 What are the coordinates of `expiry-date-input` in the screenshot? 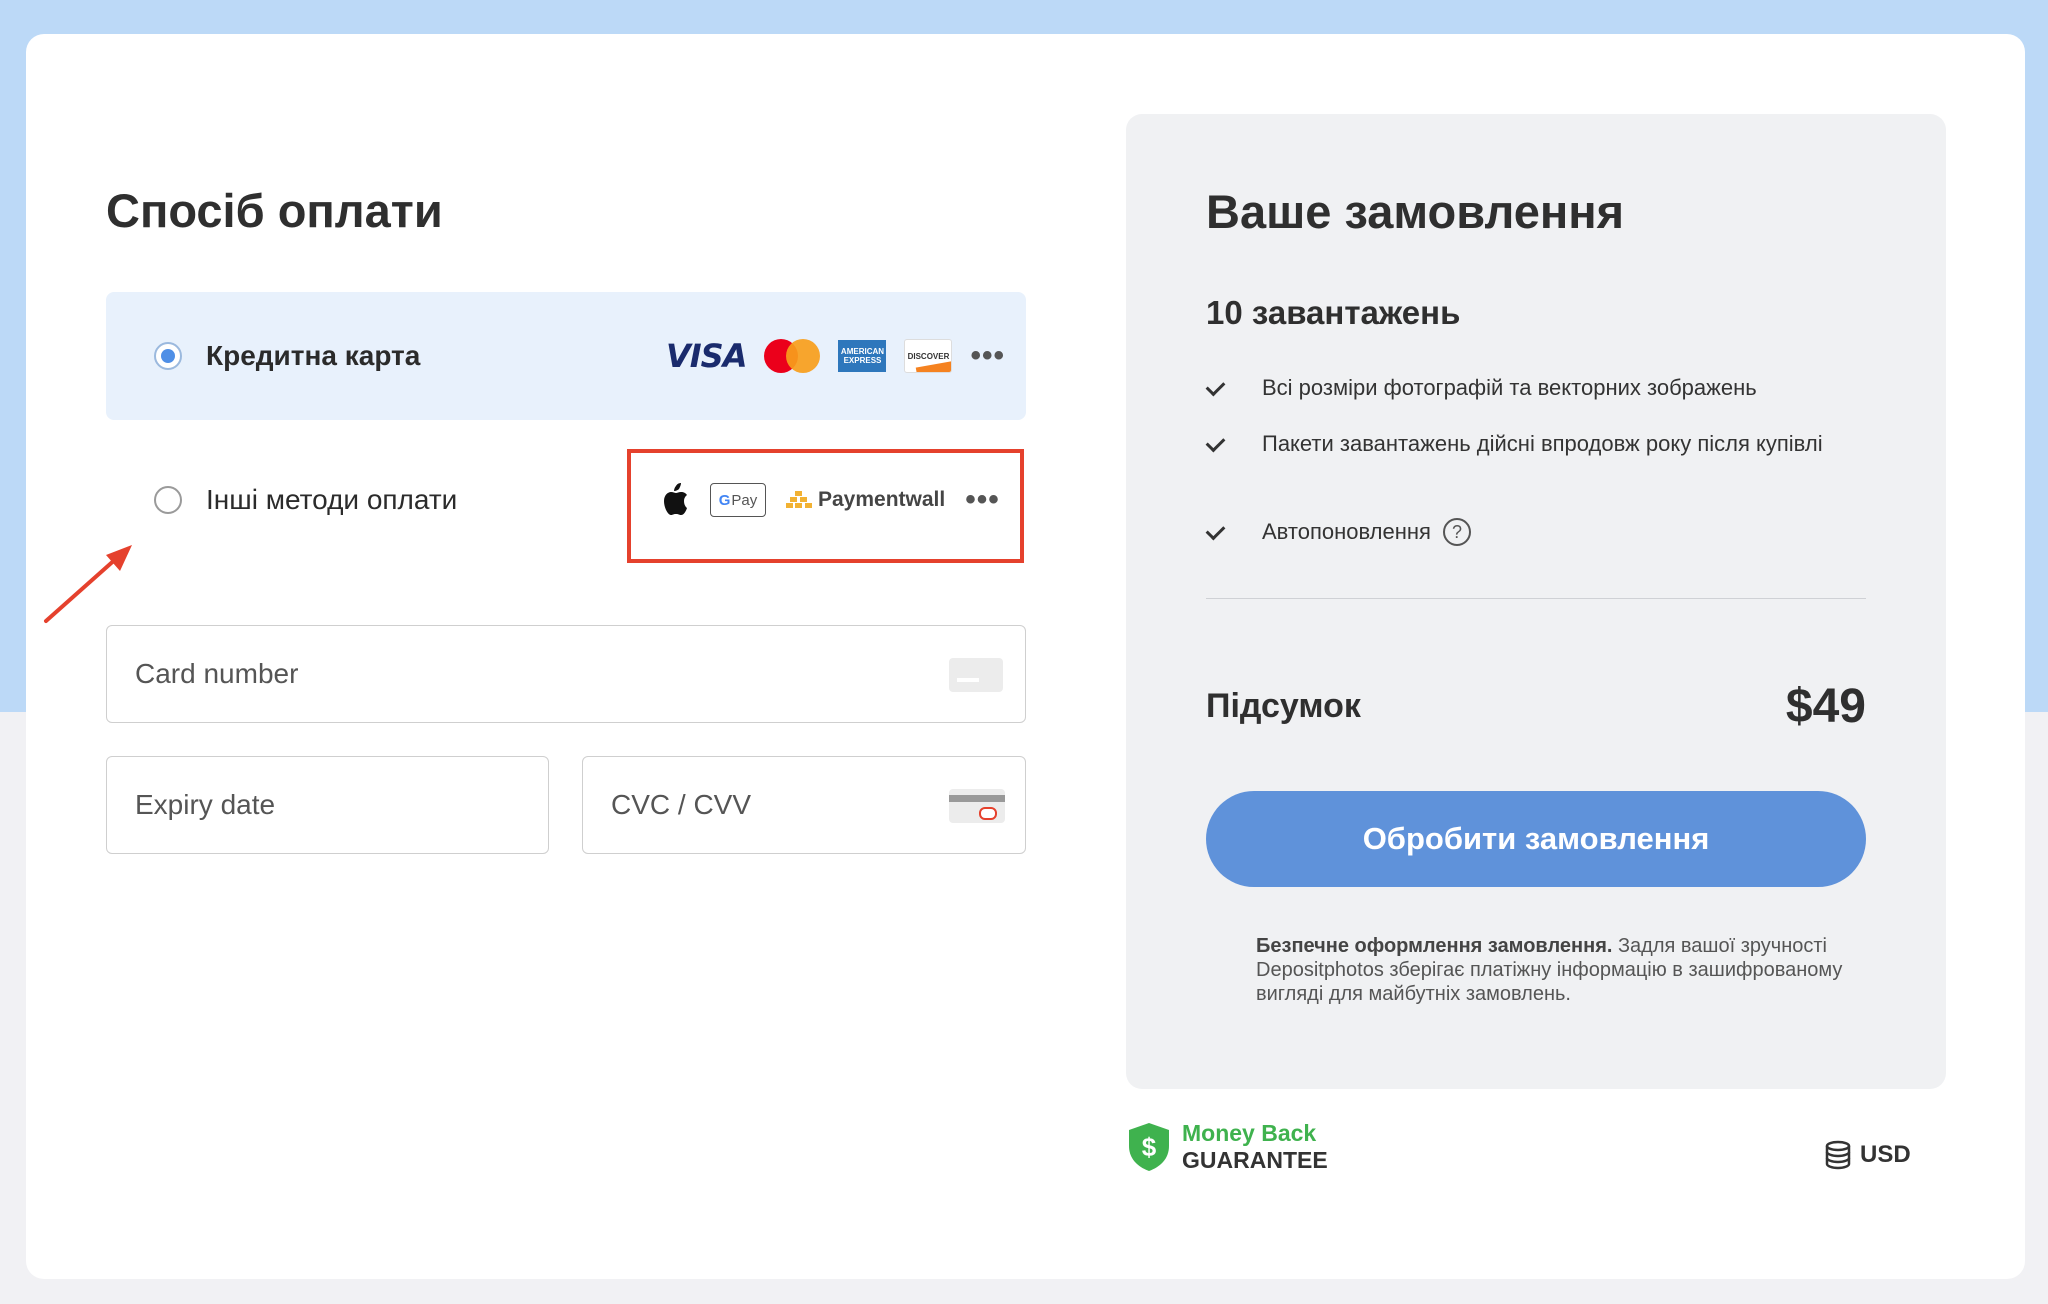 It's located at (289, 805).